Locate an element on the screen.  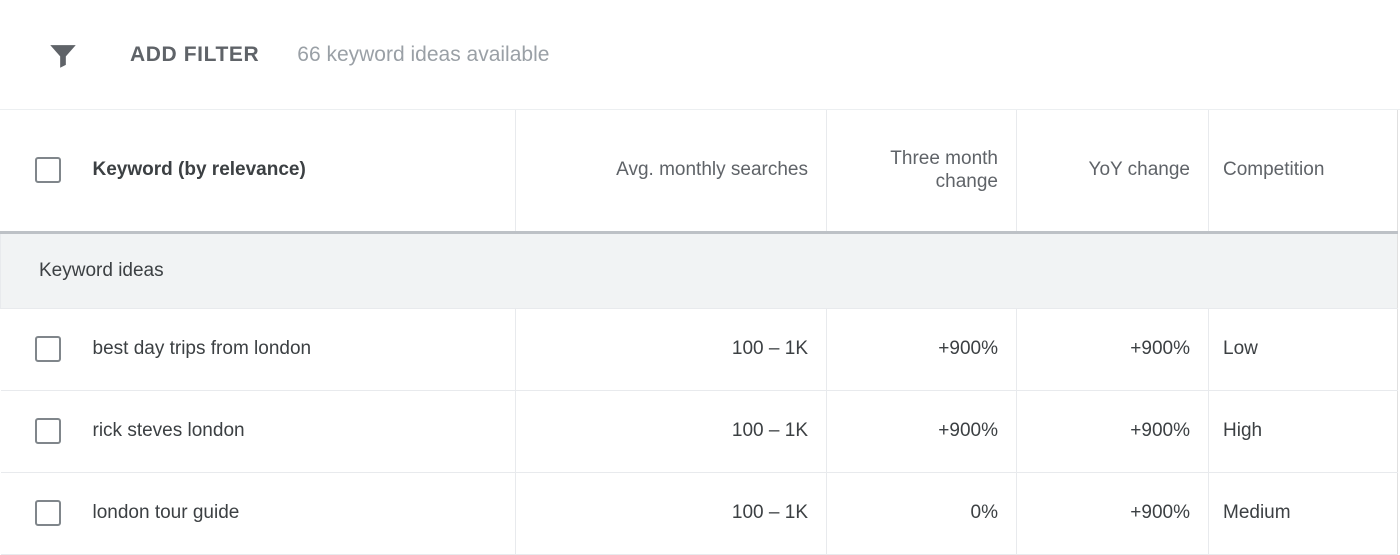
cell-competition: High is located at coordinates (1303, 431).